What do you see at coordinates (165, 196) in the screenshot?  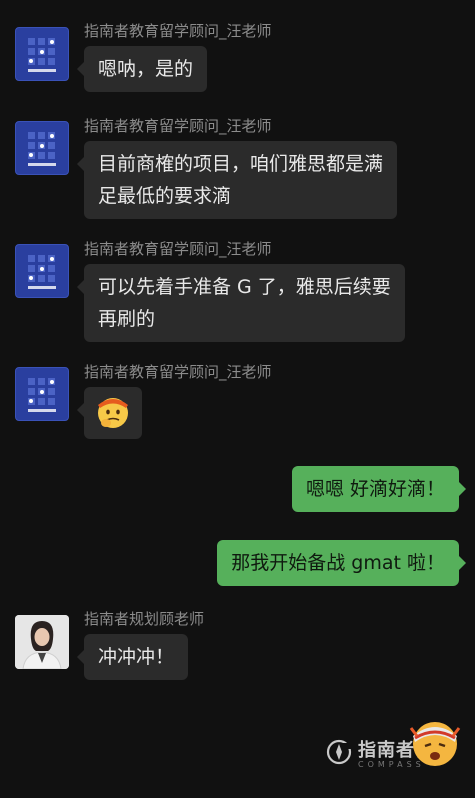 I see `message-text-line: 足最低的要求滴` at bounding box center [165, 196].